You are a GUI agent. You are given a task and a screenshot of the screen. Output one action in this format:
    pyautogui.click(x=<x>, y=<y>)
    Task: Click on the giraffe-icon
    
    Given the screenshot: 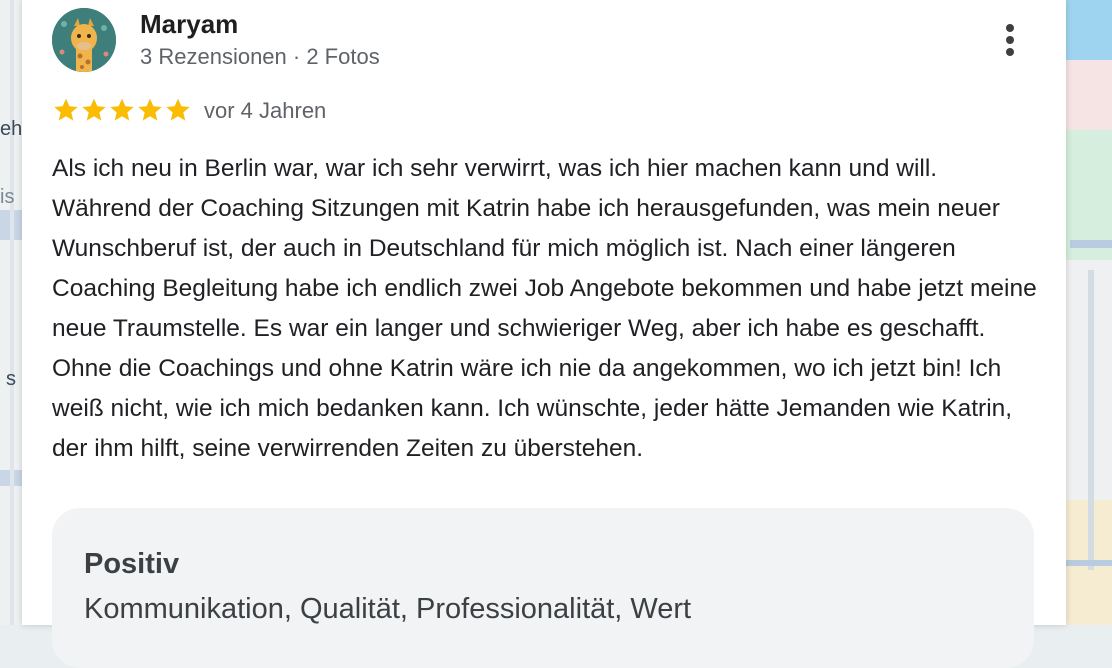 What is the action you would take?
    pyautogui.click(x=84, y=40)
    